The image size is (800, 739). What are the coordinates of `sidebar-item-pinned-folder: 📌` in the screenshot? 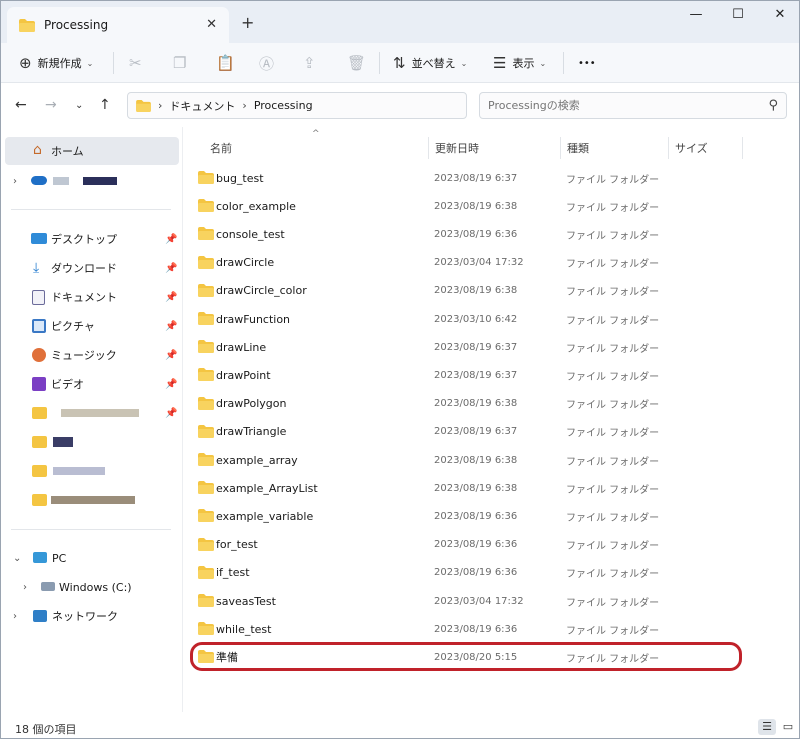 It's located at (92, 413).